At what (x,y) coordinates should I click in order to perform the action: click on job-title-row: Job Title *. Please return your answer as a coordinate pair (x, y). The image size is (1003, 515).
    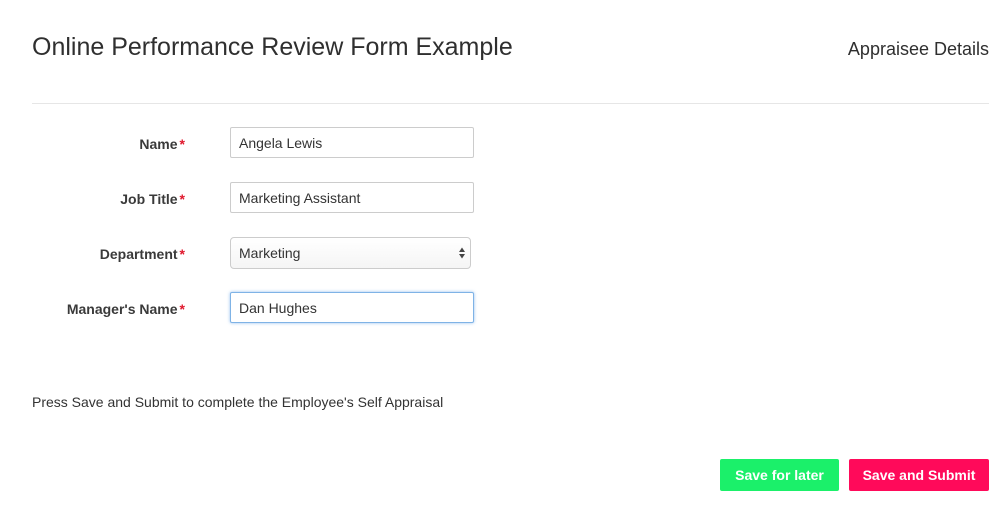
    Looking at the image, I should click on (260, 199).